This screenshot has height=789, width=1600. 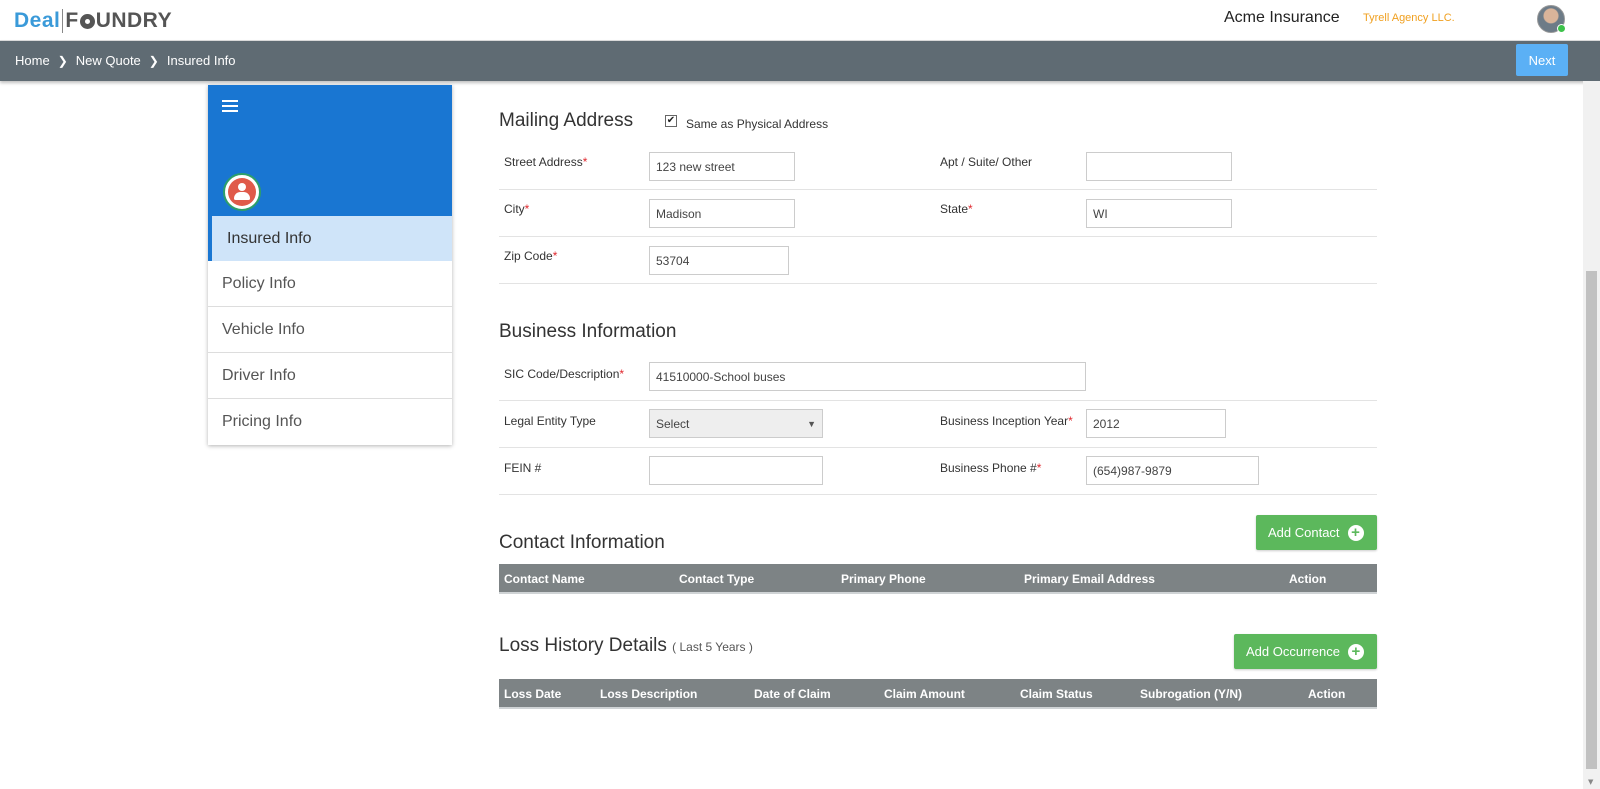 I want to click on add-occurrence-button: Add Occurrence +, so click(x=1305, y=651).